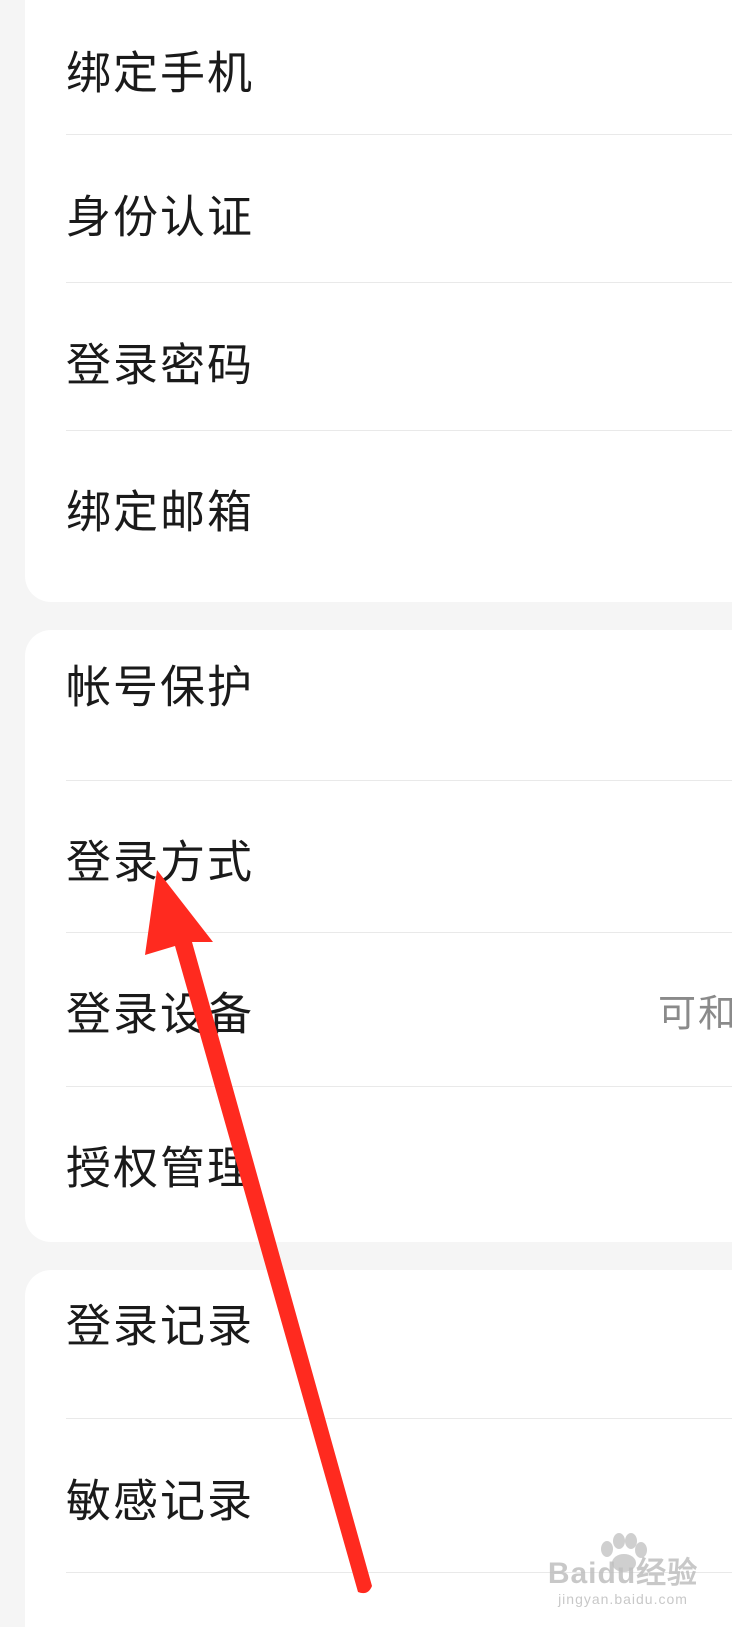 The height and width of the screenshot is (1627, 732). What do you see at coordinates (160, 1167) in the screenshot?
I see `row-label: 授权管理` at bounding box center [160, 1167].